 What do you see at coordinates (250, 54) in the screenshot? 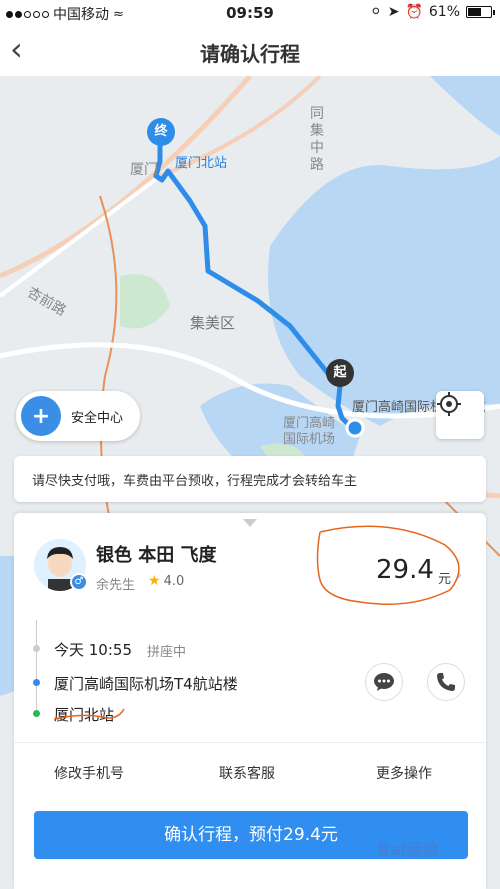
I see `page-title: 请确认行程` at bounding box center [250, 54].